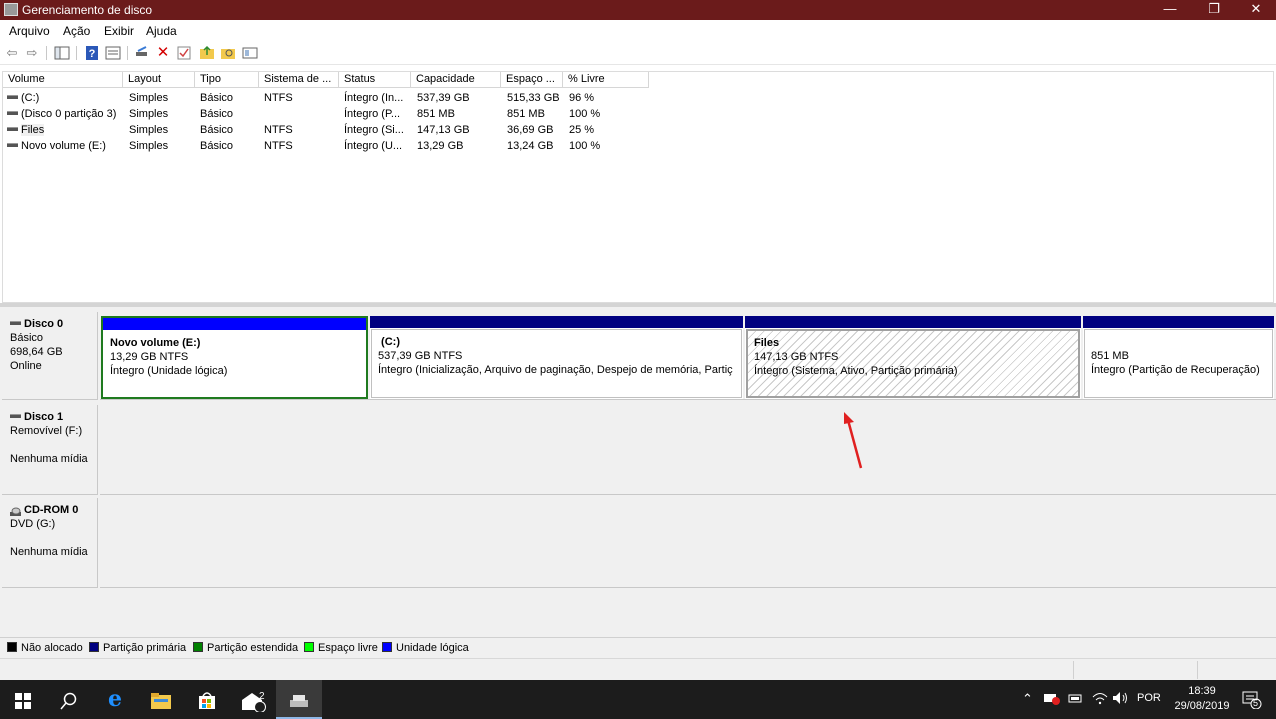 This screenshot has width=1276, height=719. What do you see at coordinates (50, 450) in the screenshot?
I see `disk-1-label: Disco 1 Removível (F:) Nenhuma mídia` at bounding box center [50, 450].